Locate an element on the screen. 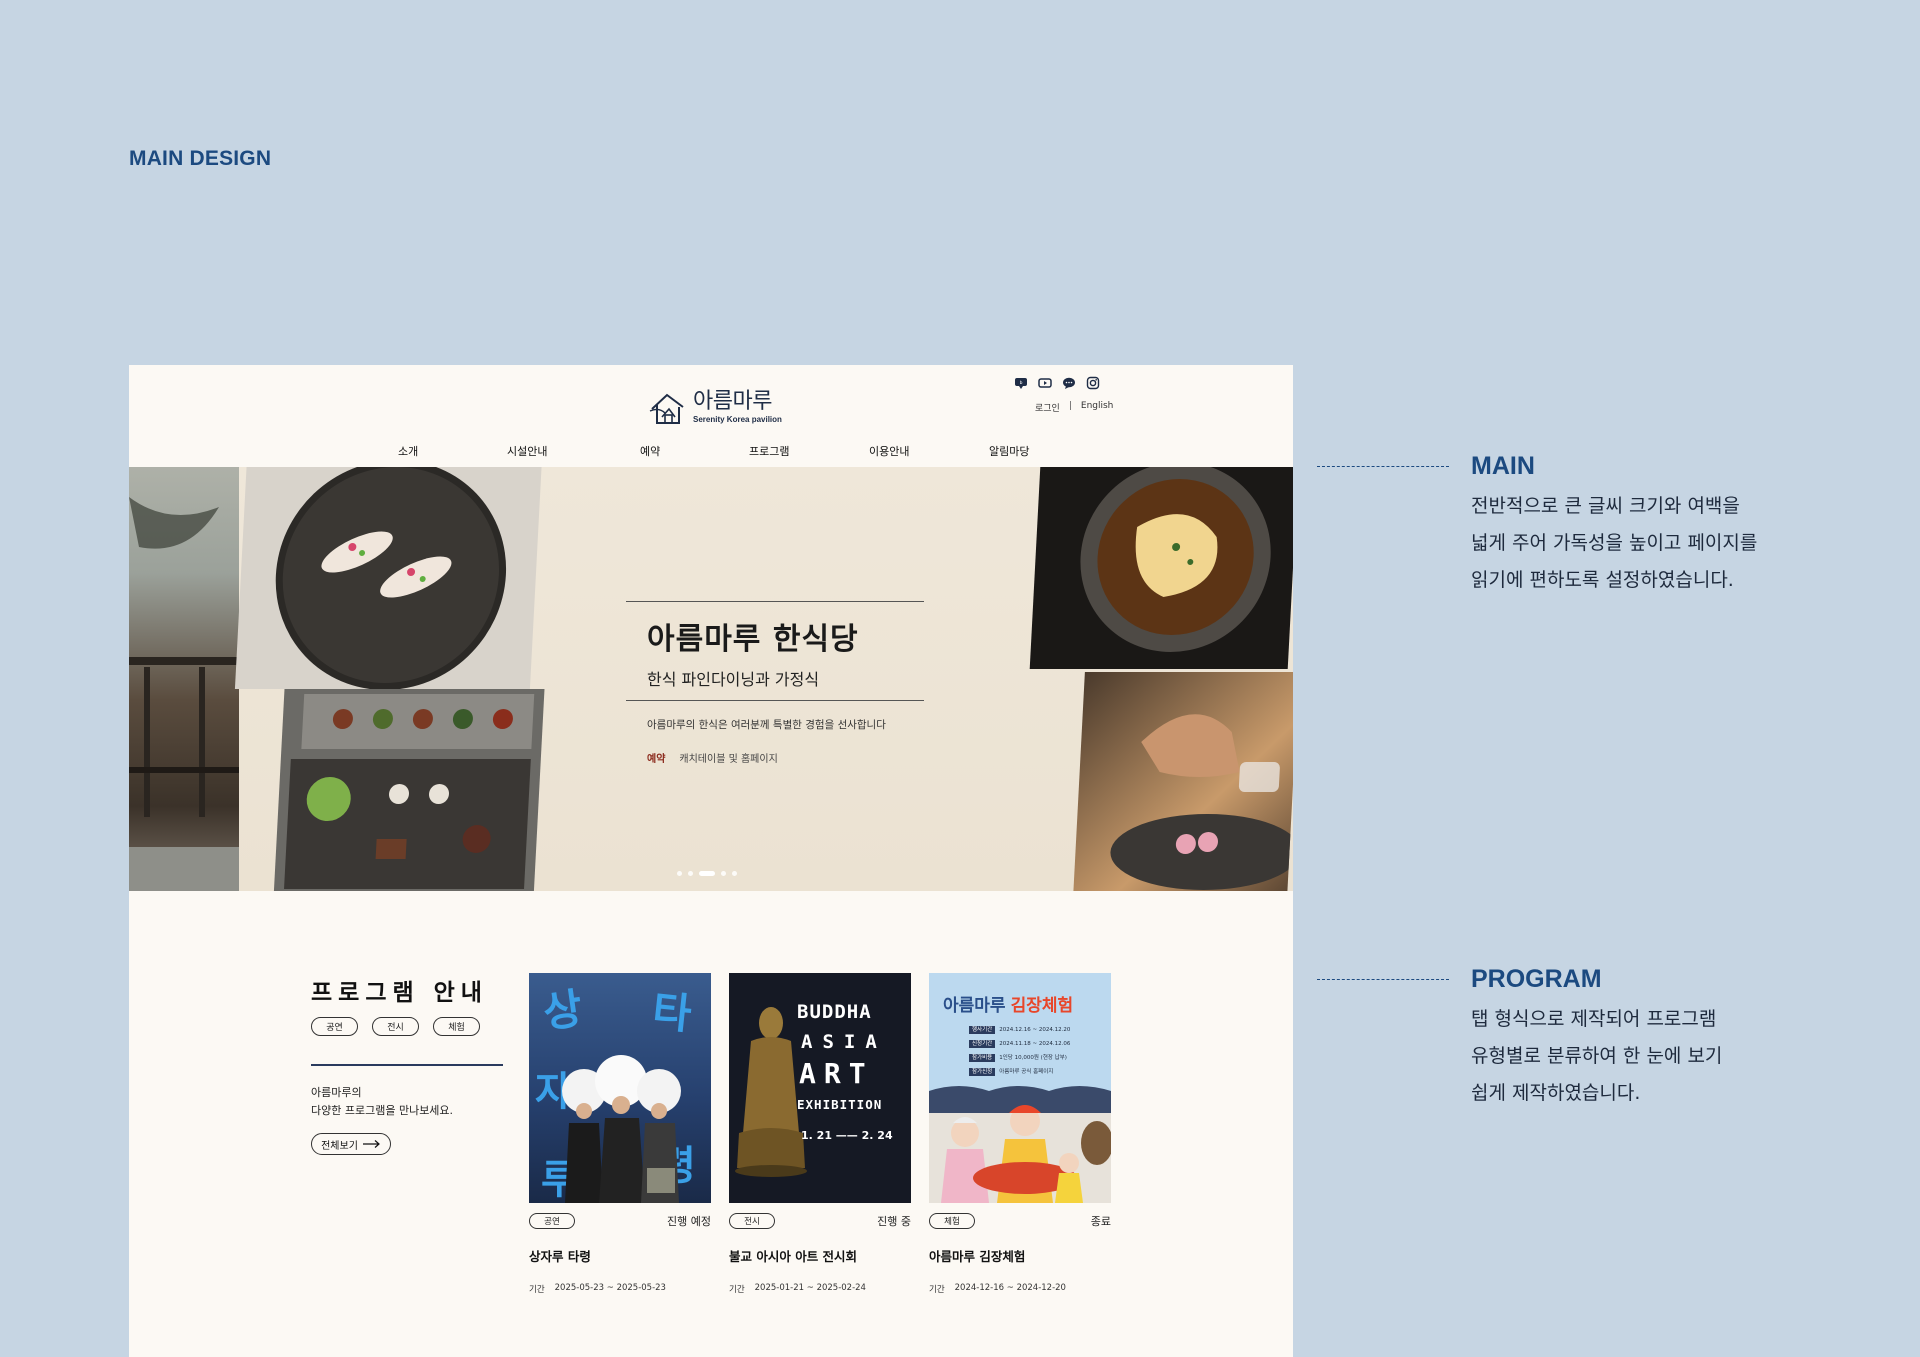  performers-illustration is located at coordinates (621, 1129).